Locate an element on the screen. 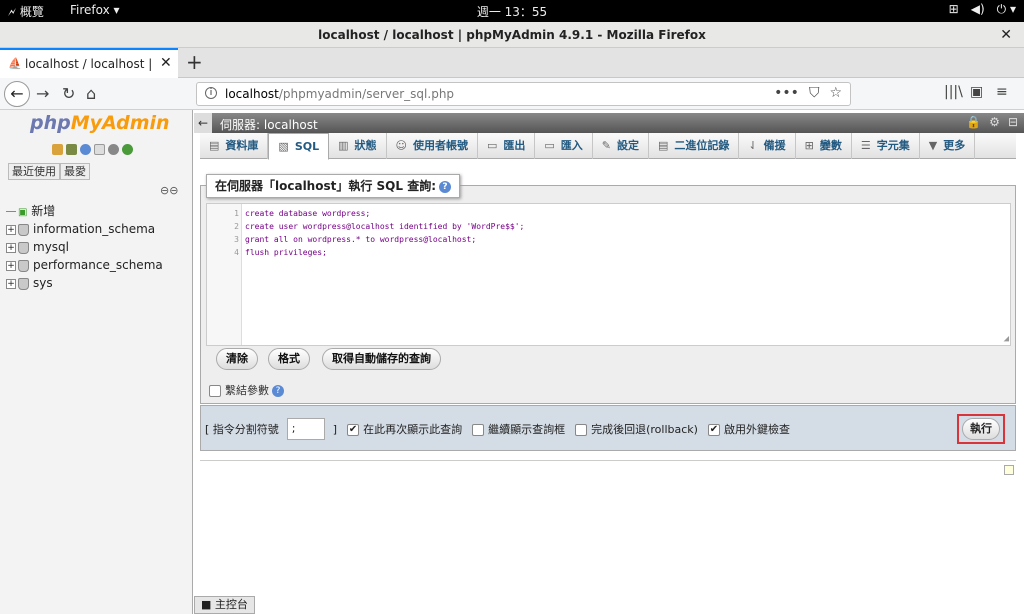  tab-user-accounts: ☺ 使用者帳號 is located at coordinates (432, 146).